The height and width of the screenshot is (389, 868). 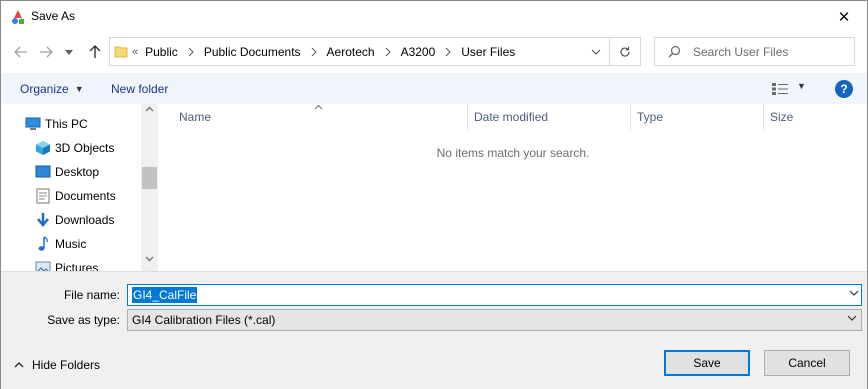 I want to click on arrow-right-icon, so click(x=46, y=52).